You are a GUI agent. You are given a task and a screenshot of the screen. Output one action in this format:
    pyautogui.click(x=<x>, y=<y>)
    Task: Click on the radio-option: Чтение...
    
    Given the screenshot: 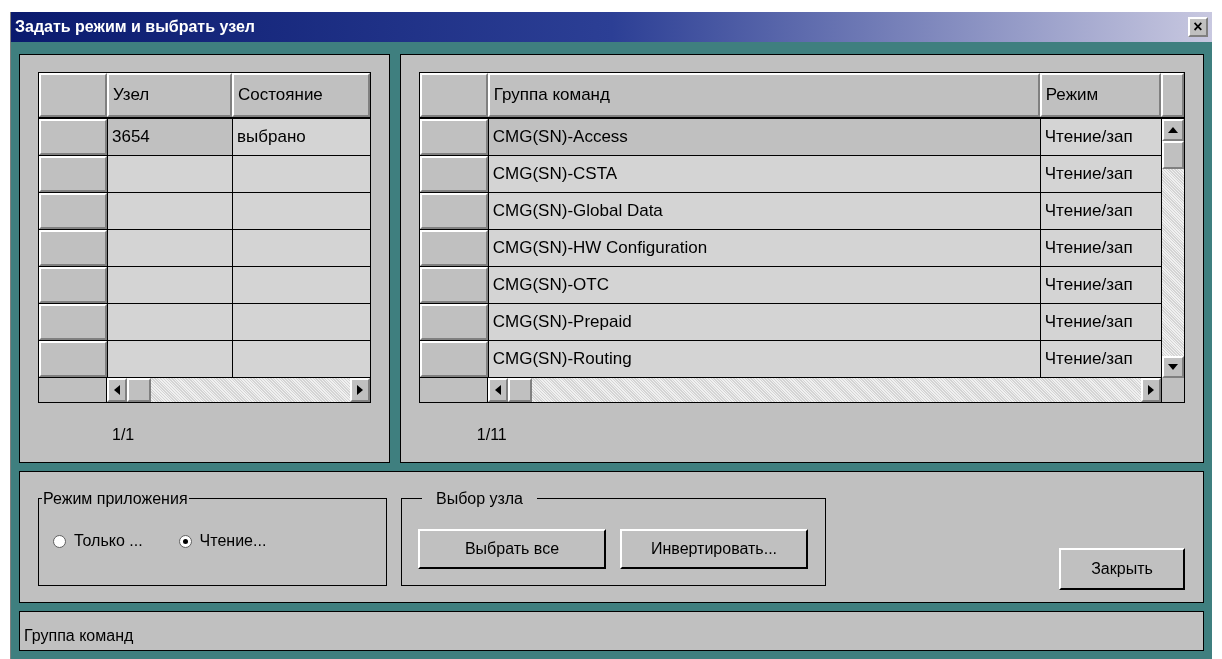 What is the action you would take?
    pyautogui.click(x=222, y=541)
    